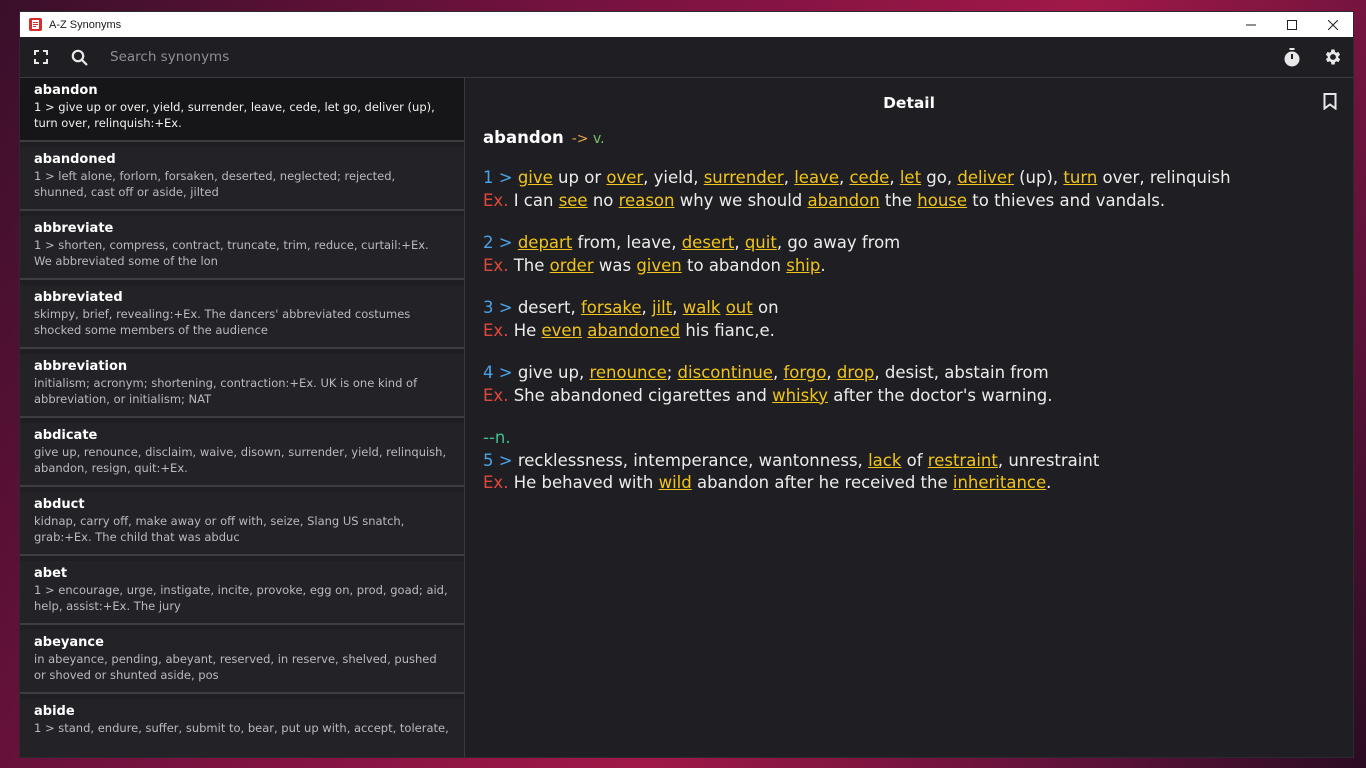  Describe the element at coordinates (615, 265) in the screenshot. I see `text: was` at that location.